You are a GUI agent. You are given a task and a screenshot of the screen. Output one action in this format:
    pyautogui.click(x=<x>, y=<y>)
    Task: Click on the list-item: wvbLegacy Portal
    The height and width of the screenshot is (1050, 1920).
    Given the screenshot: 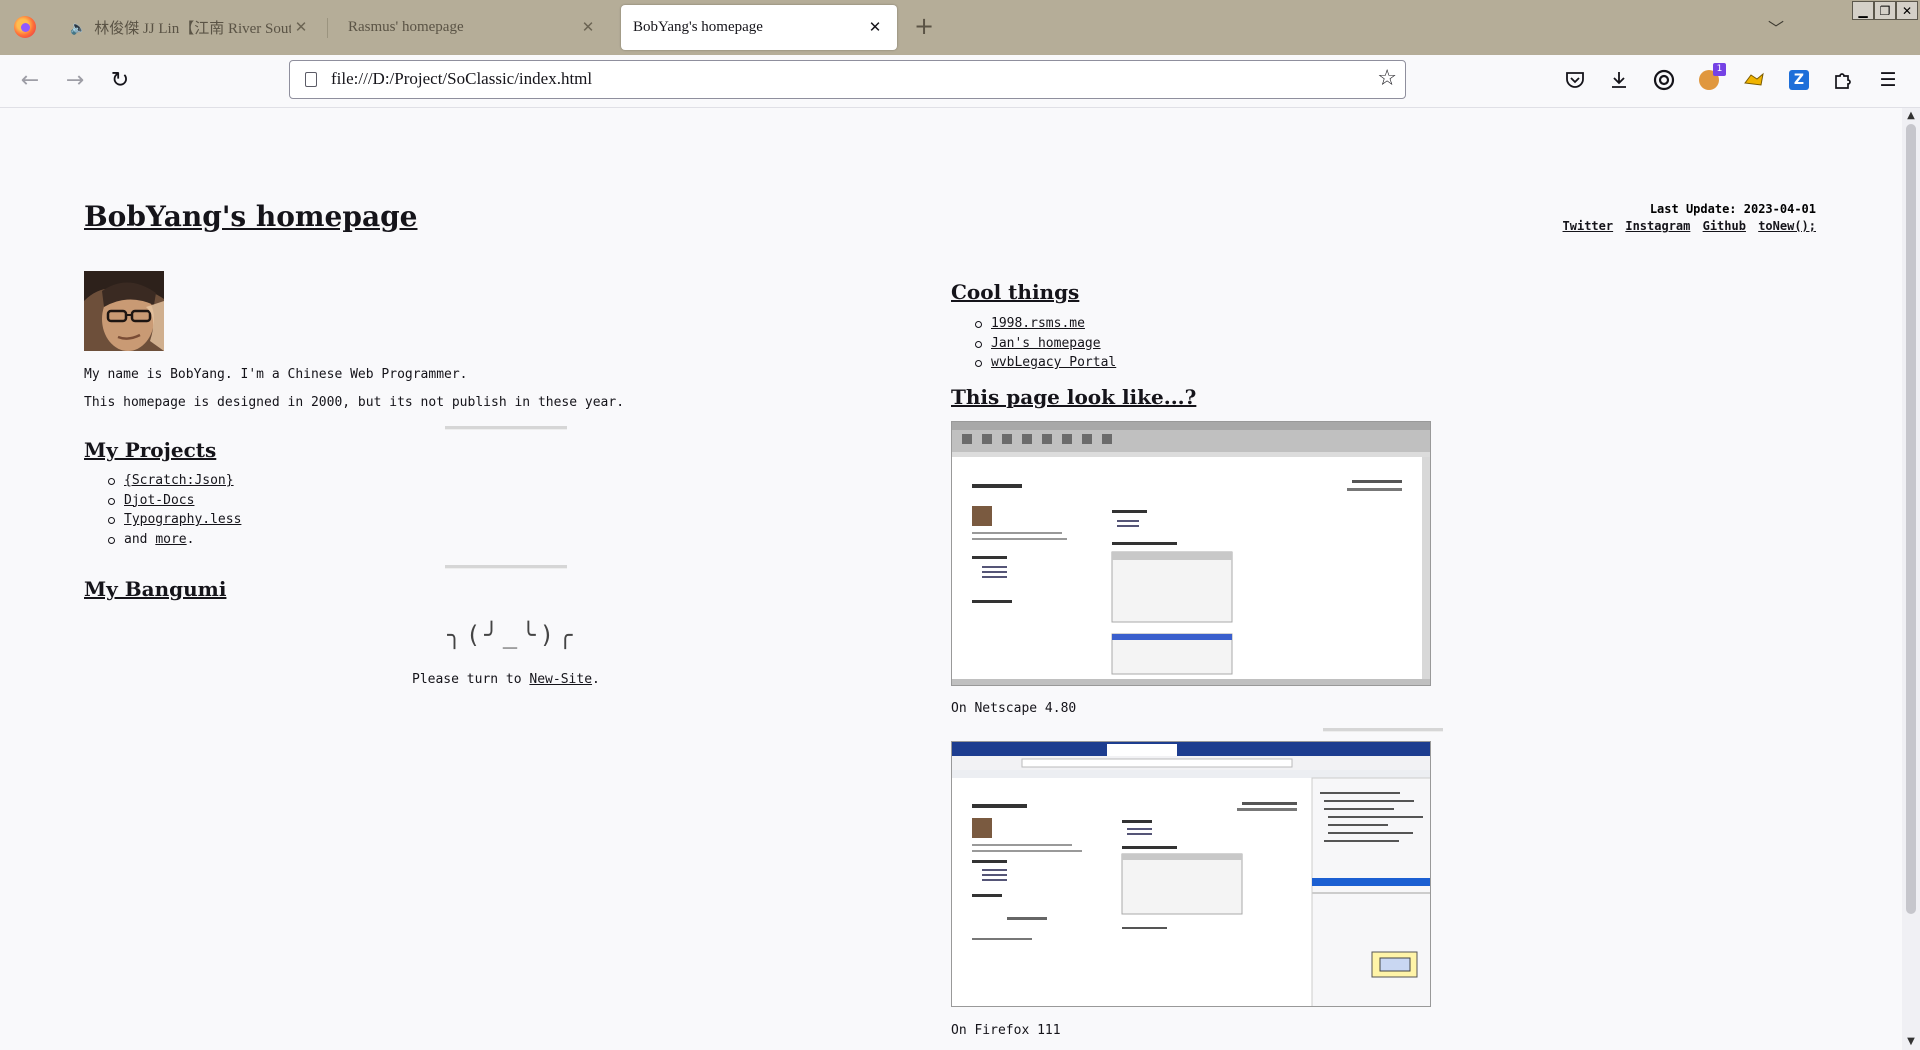 What is the action you would take?
    pyautogui.click(x=1045, y=363)
    